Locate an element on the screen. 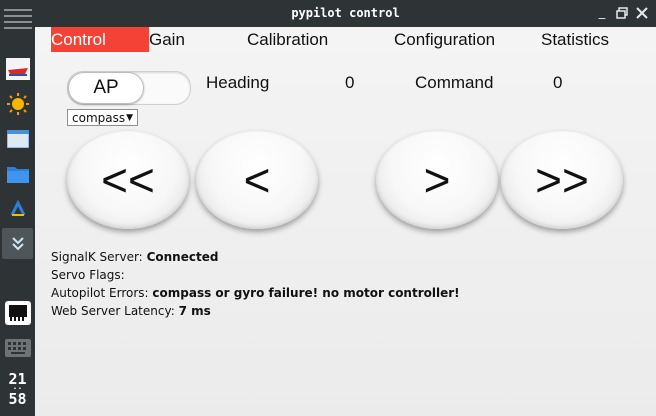 The width and height of the screenshot is (656, 416). close-icon is located at coordinates (642, 13).